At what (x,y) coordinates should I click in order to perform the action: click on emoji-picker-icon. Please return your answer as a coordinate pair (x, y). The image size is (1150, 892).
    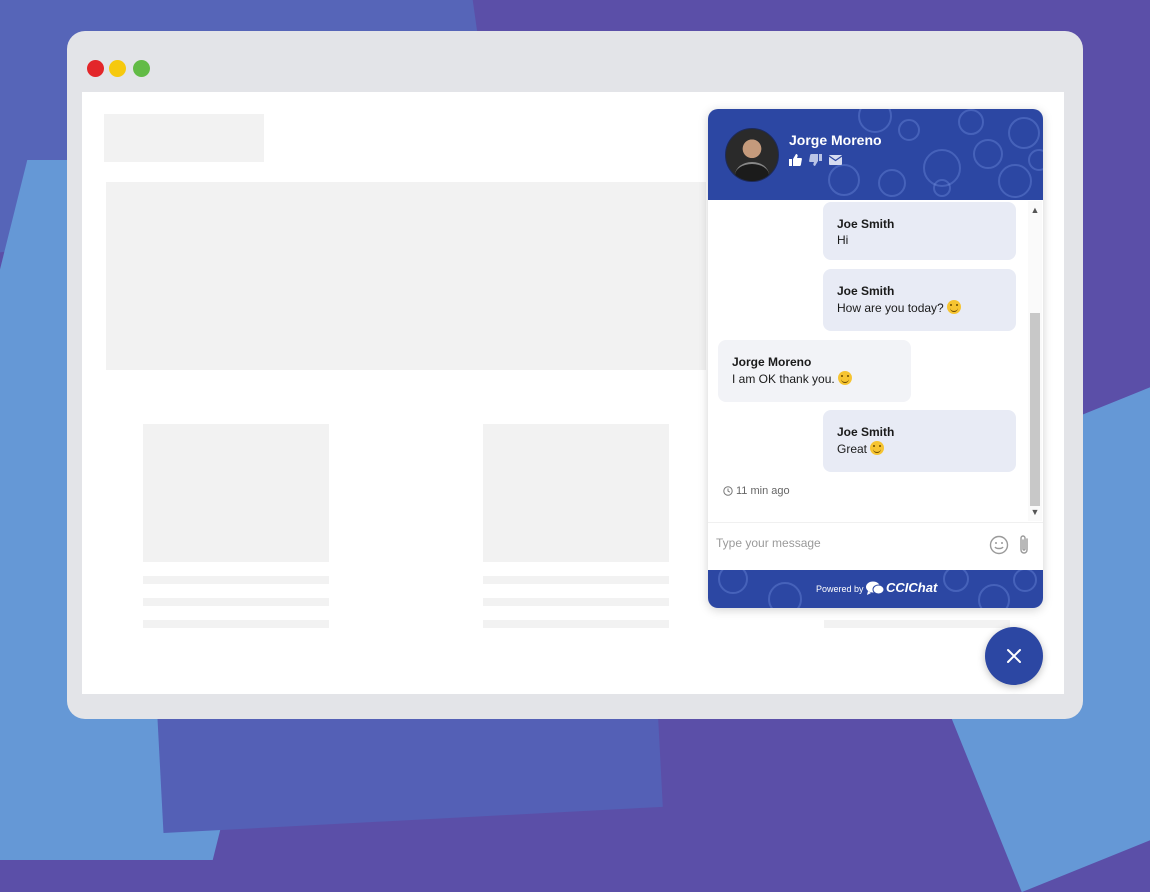
    Looking at the image, I should click on (999, 545).